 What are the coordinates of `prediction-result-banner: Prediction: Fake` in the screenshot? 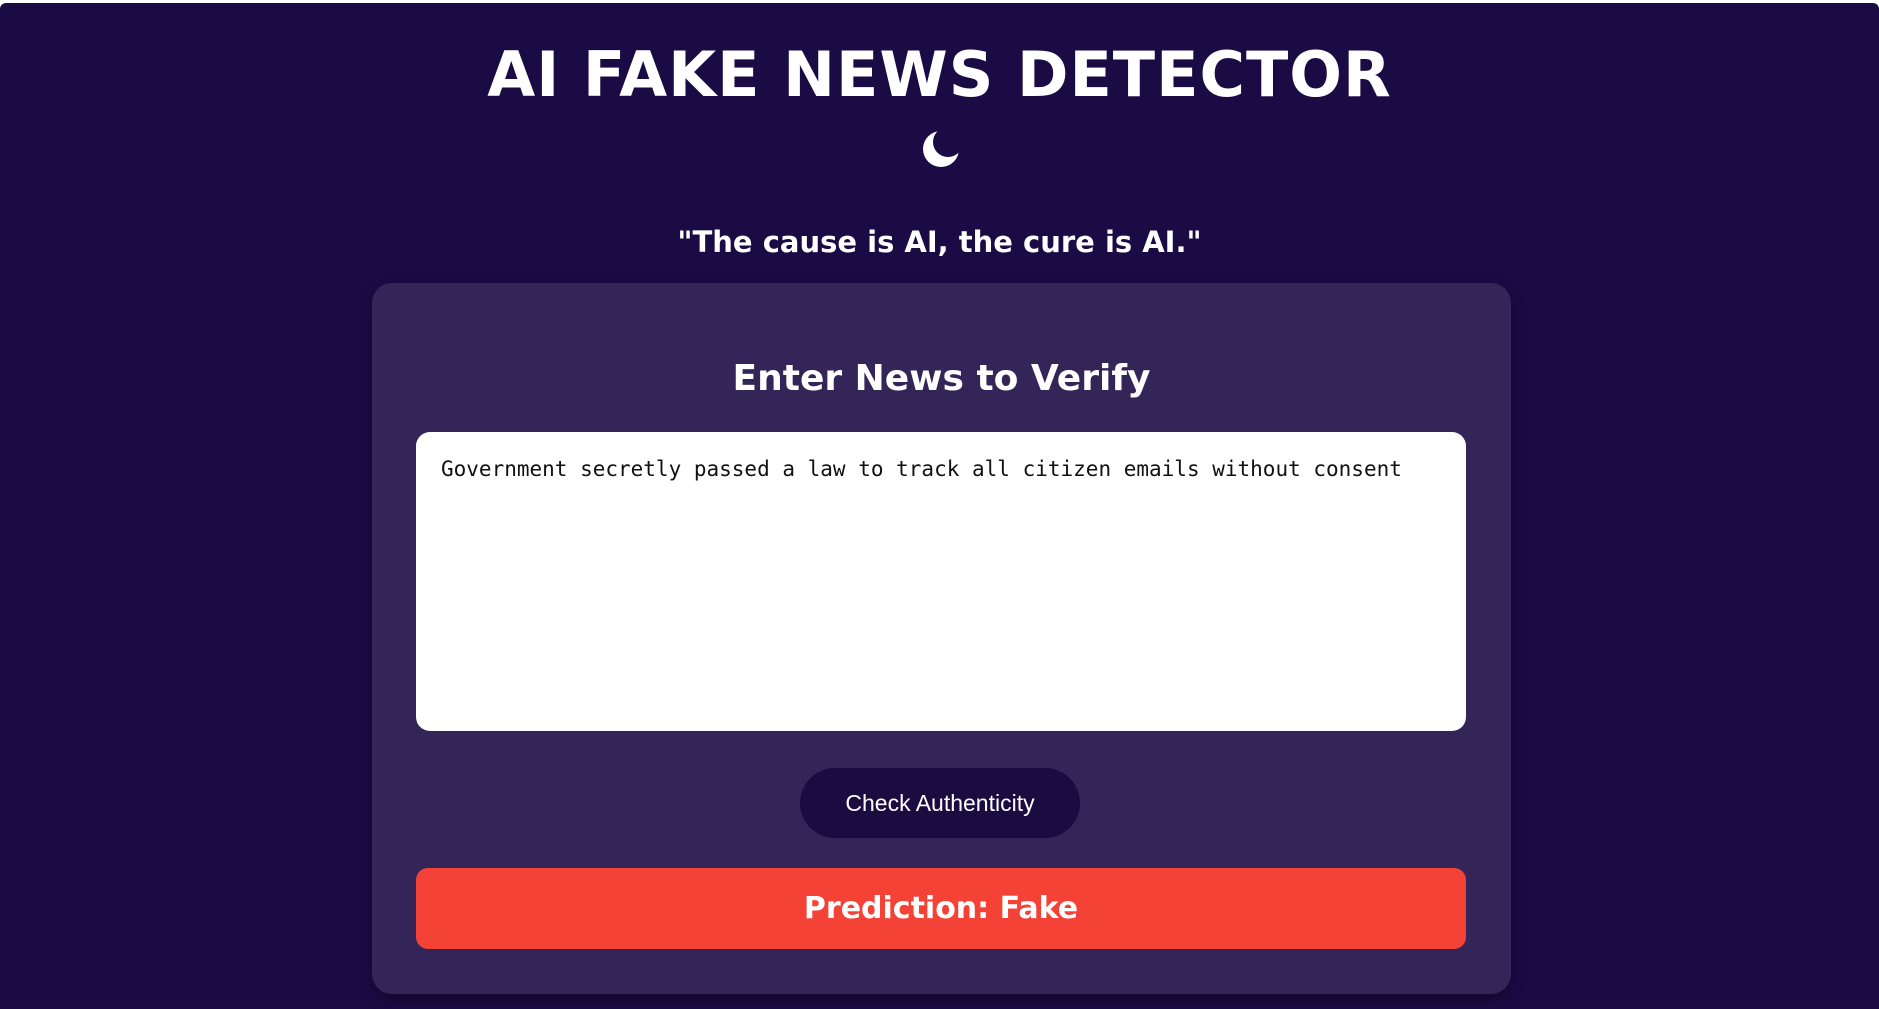 It's located at (941, 908).